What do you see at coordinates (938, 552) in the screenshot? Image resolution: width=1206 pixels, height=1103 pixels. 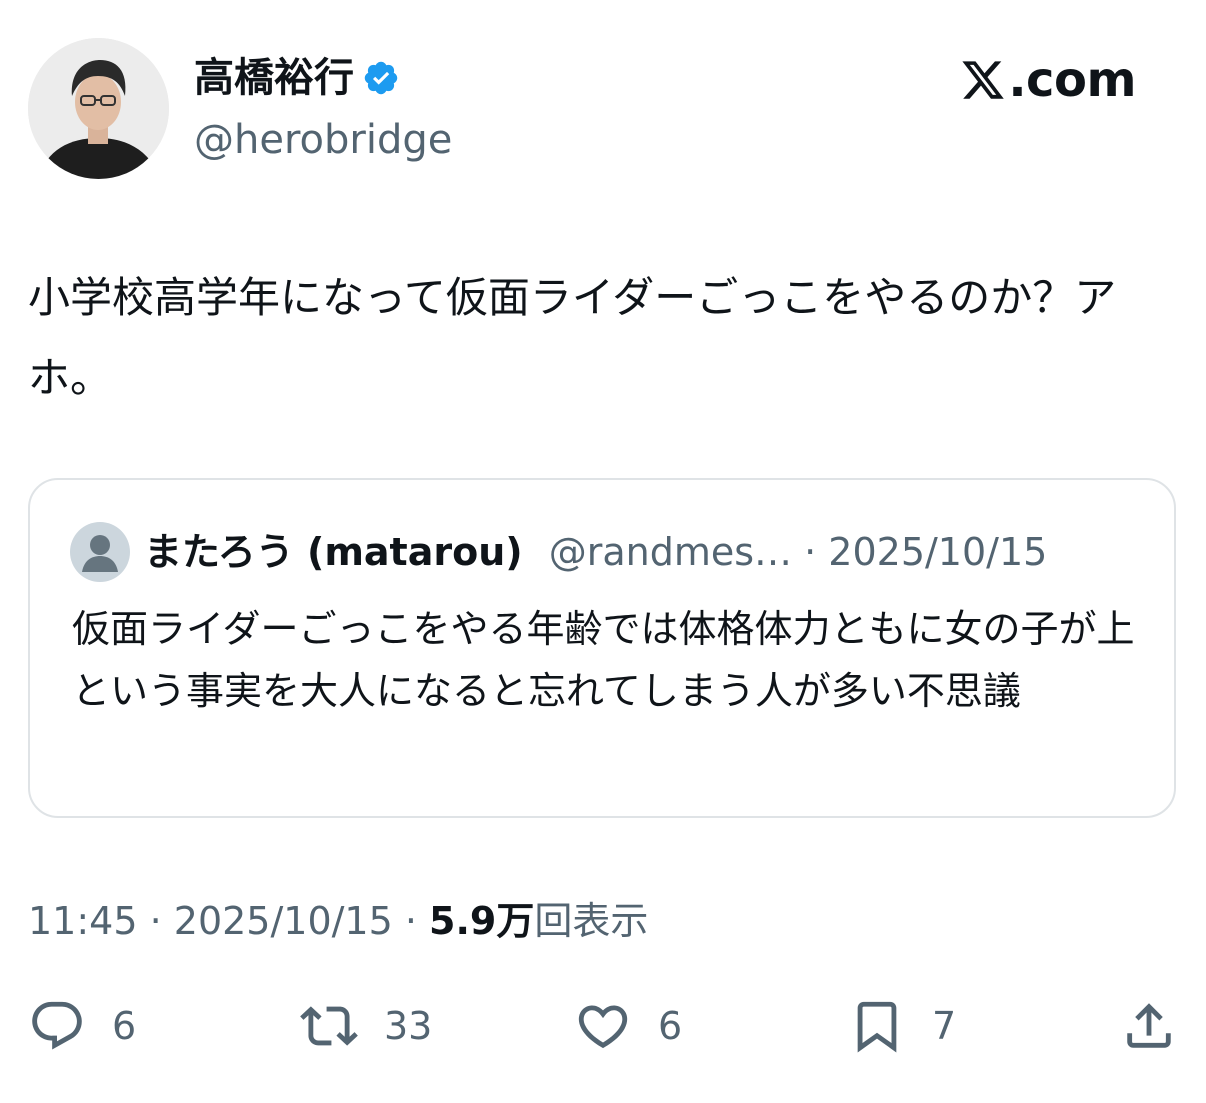 I see `quoted-date: 2025/10/15` at bounding box center [938, 552].